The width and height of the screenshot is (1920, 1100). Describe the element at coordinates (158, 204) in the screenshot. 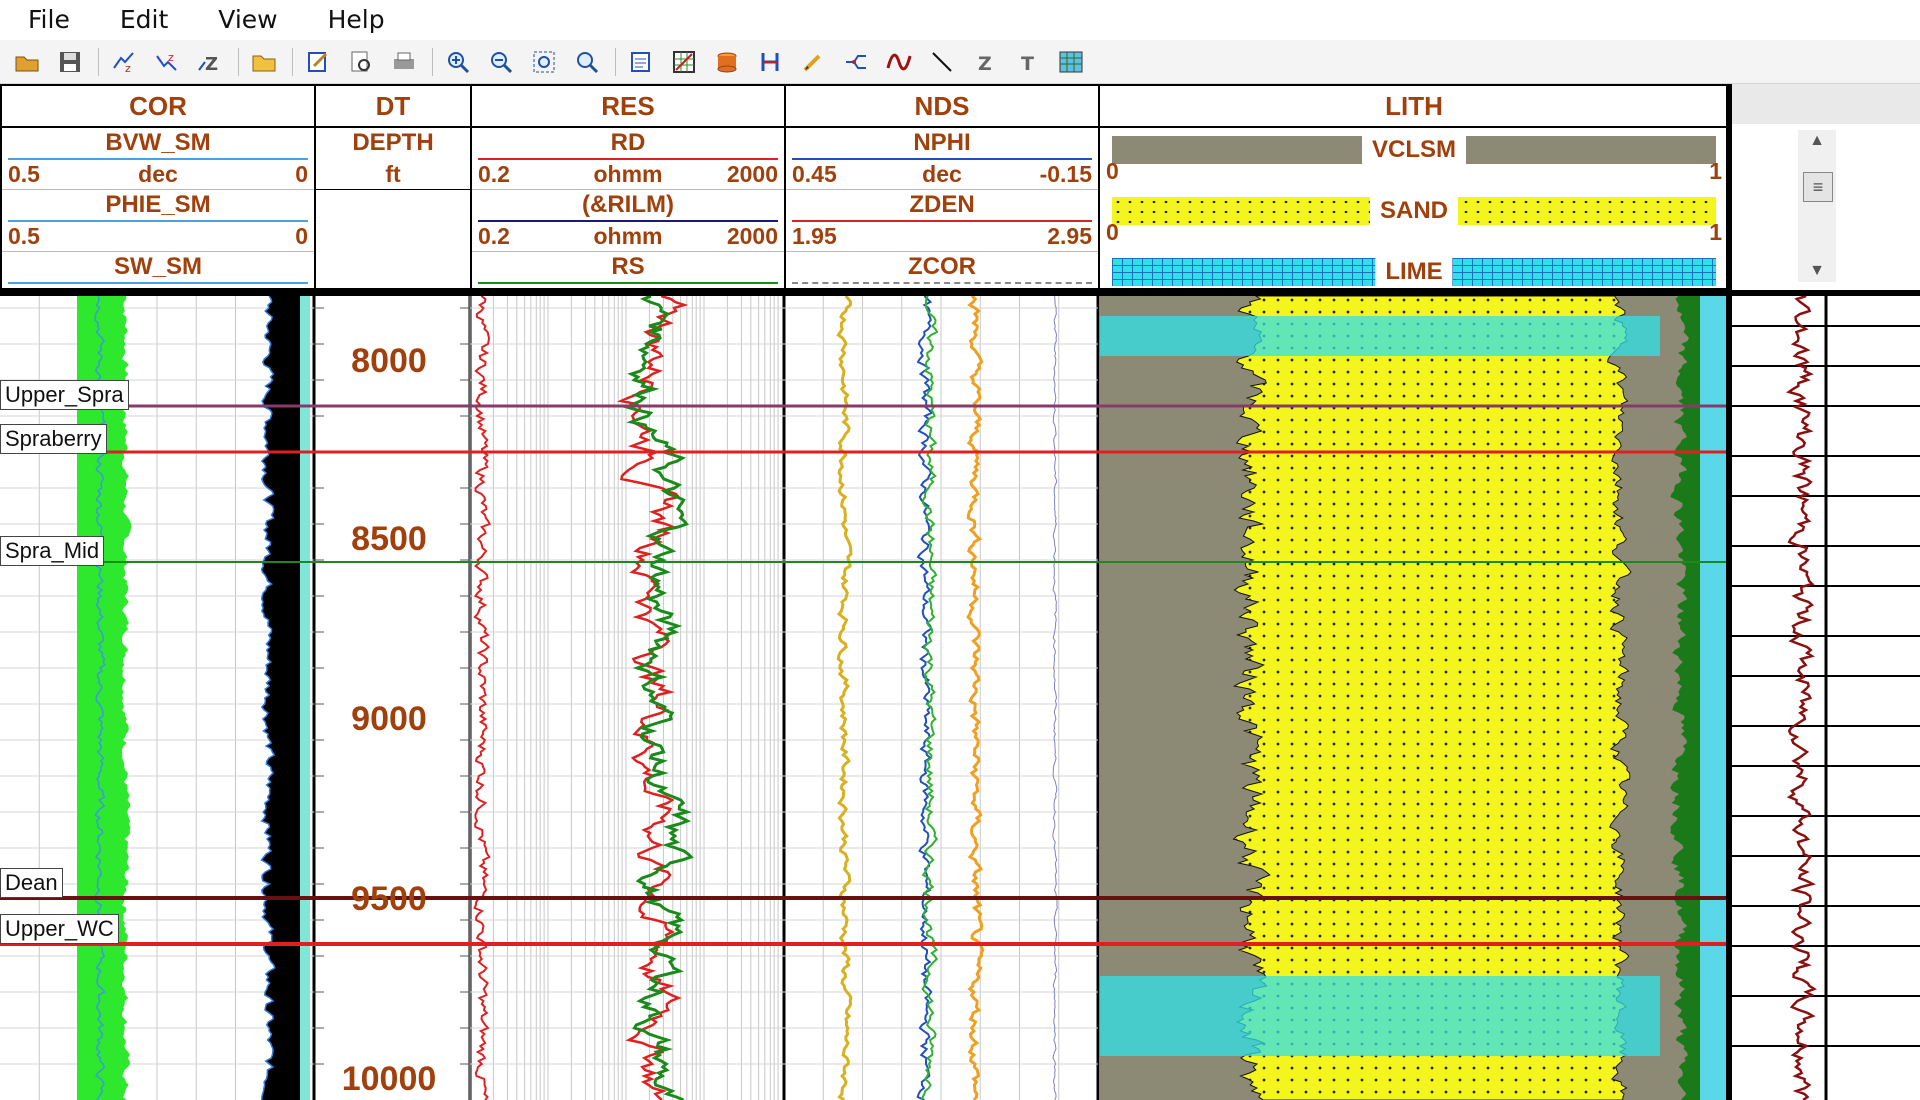

I see `curve-name: PHIE_SM` at that location.